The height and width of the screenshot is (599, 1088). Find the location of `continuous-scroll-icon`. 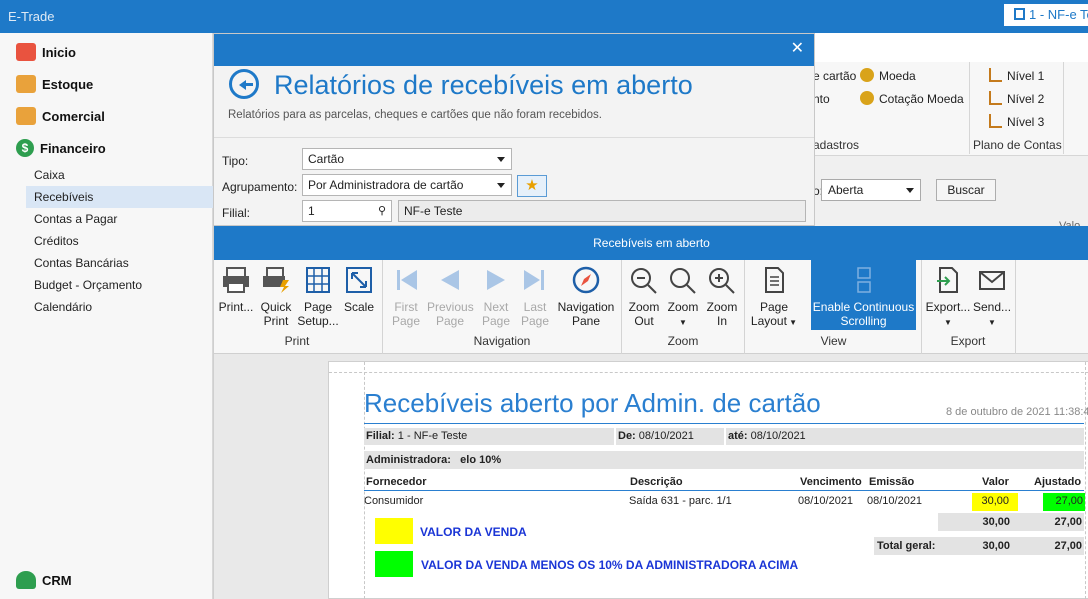

continuous-scroll-icon is located at coordinates (863, 280).